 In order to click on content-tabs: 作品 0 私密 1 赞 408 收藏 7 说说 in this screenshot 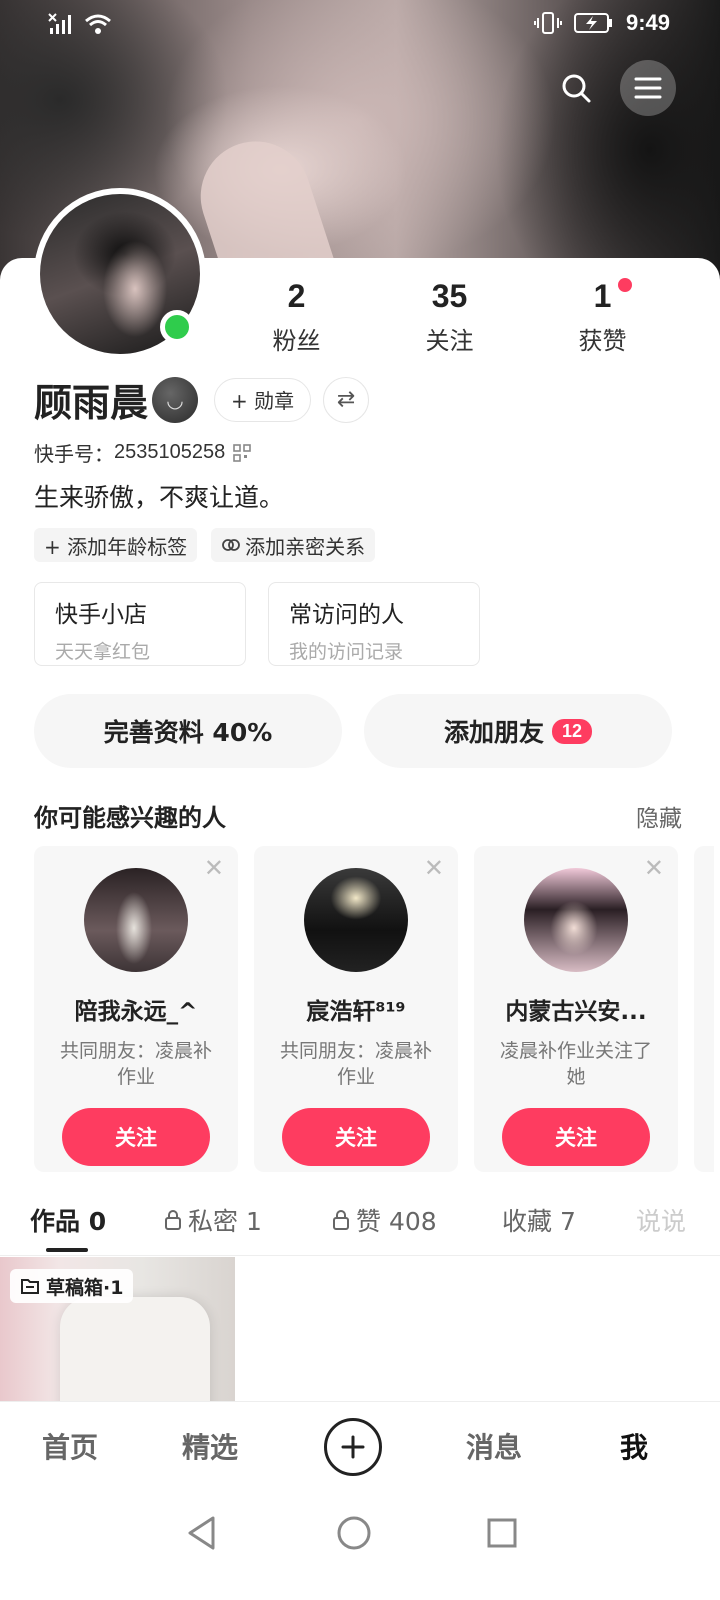, I will do `click(360, 1226)`.